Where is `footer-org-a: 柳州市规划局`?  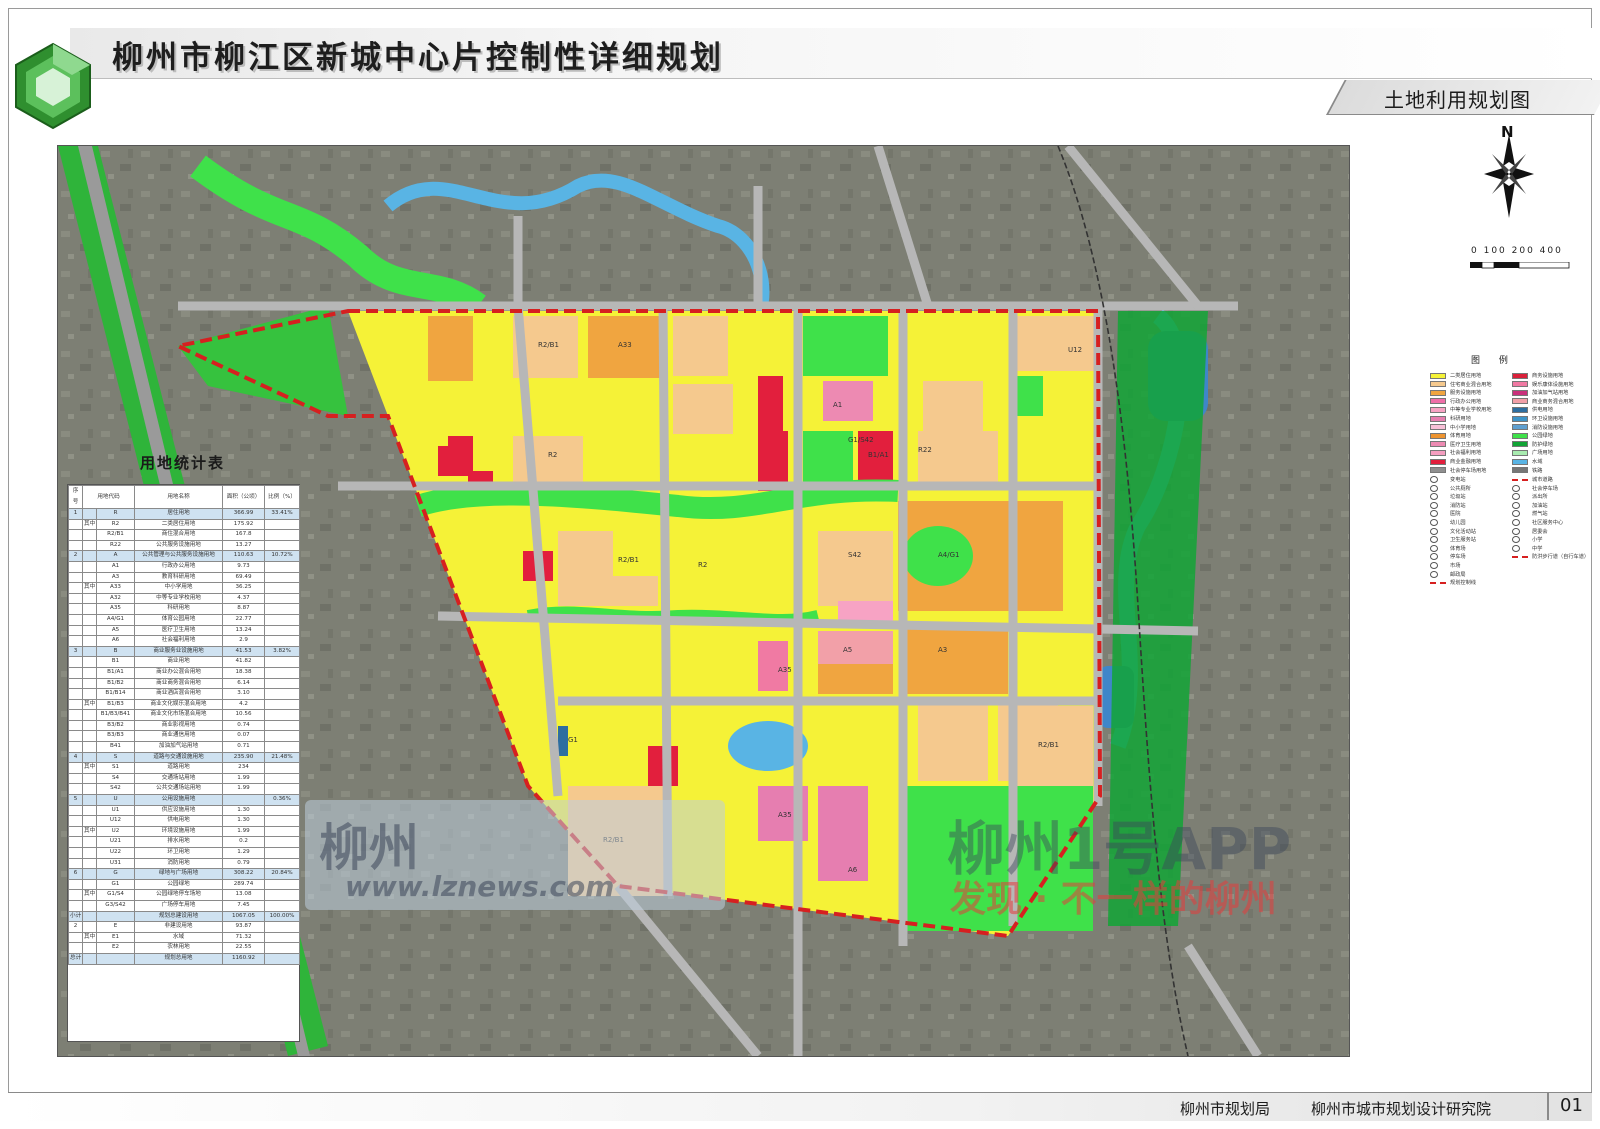 footer-org-a: 柳州市规划局 is located at coordinates (1225, 1109).